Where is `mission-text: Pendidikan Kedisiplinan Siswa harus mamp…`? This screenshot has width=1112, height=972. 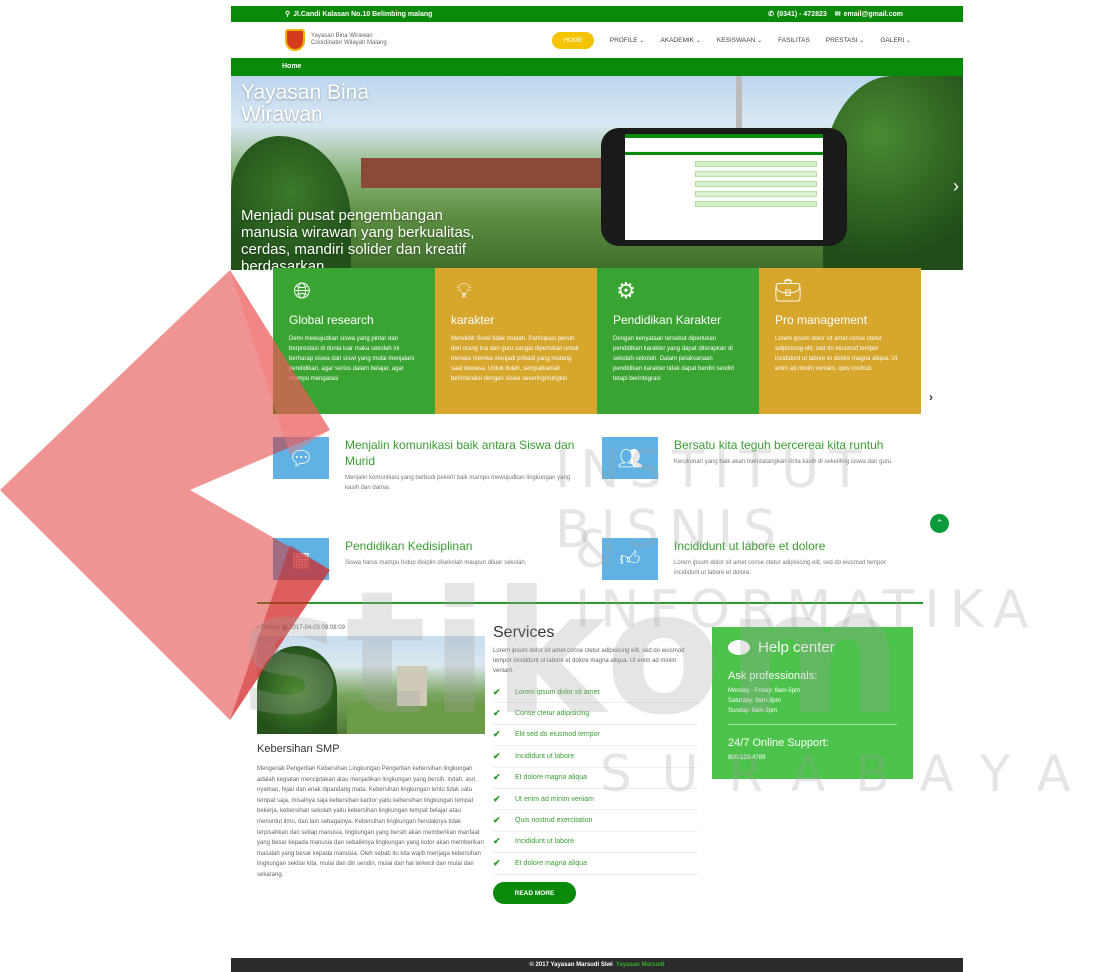
mission-text: Pendidikan Kedisiplinan Siswa harus mamp… is located at coordinates (435, 568).